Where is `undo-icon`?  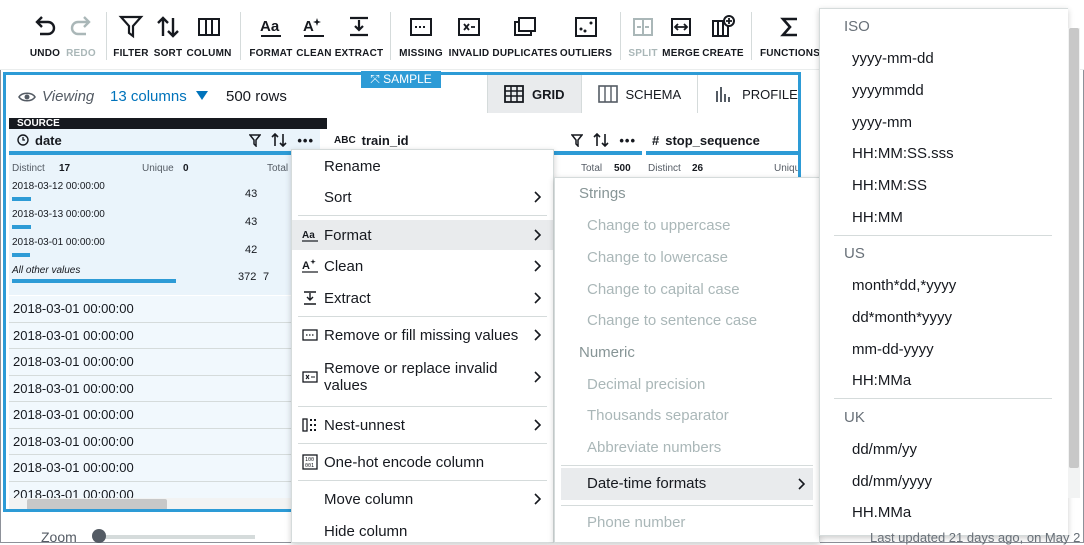 undo-icon is located at coordinates (45, 26).